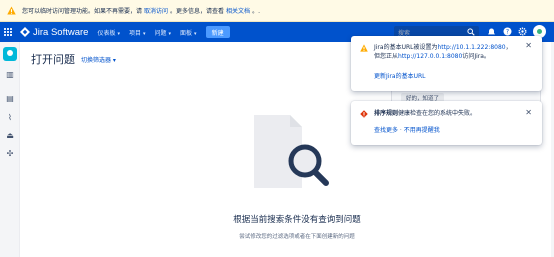  Describe the element at coordinates (10, 118) in the screenshot. I see `reports-icon: ⌇` at that location.